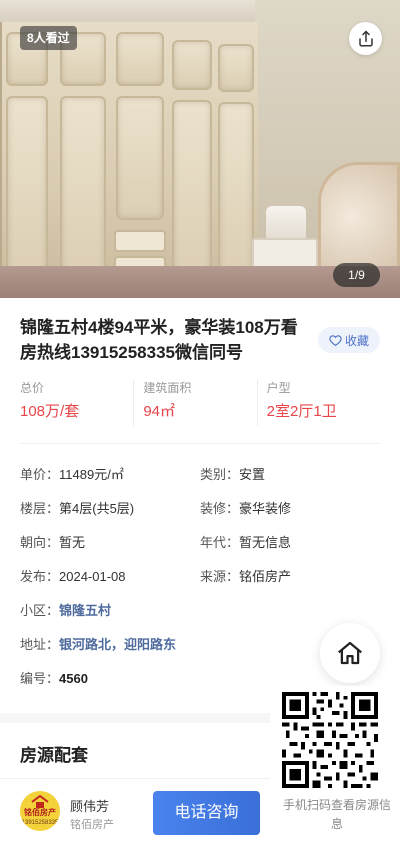 The height and width of the screenshot is (849, 400). I want to click on detail-orientation: 朝向：暂无, so click(52, 543).